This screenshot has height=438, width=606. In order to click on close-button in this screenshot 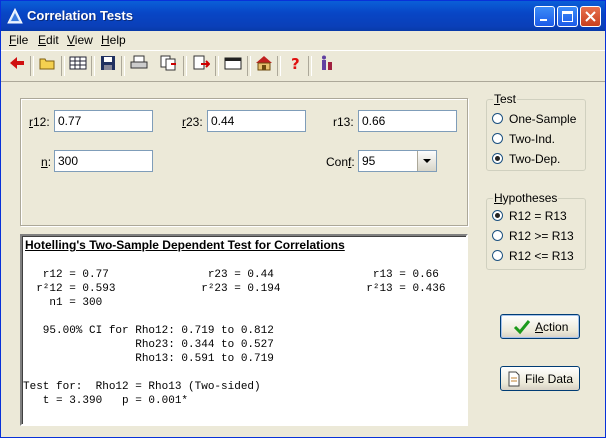, I will do `click(590, 16)`.